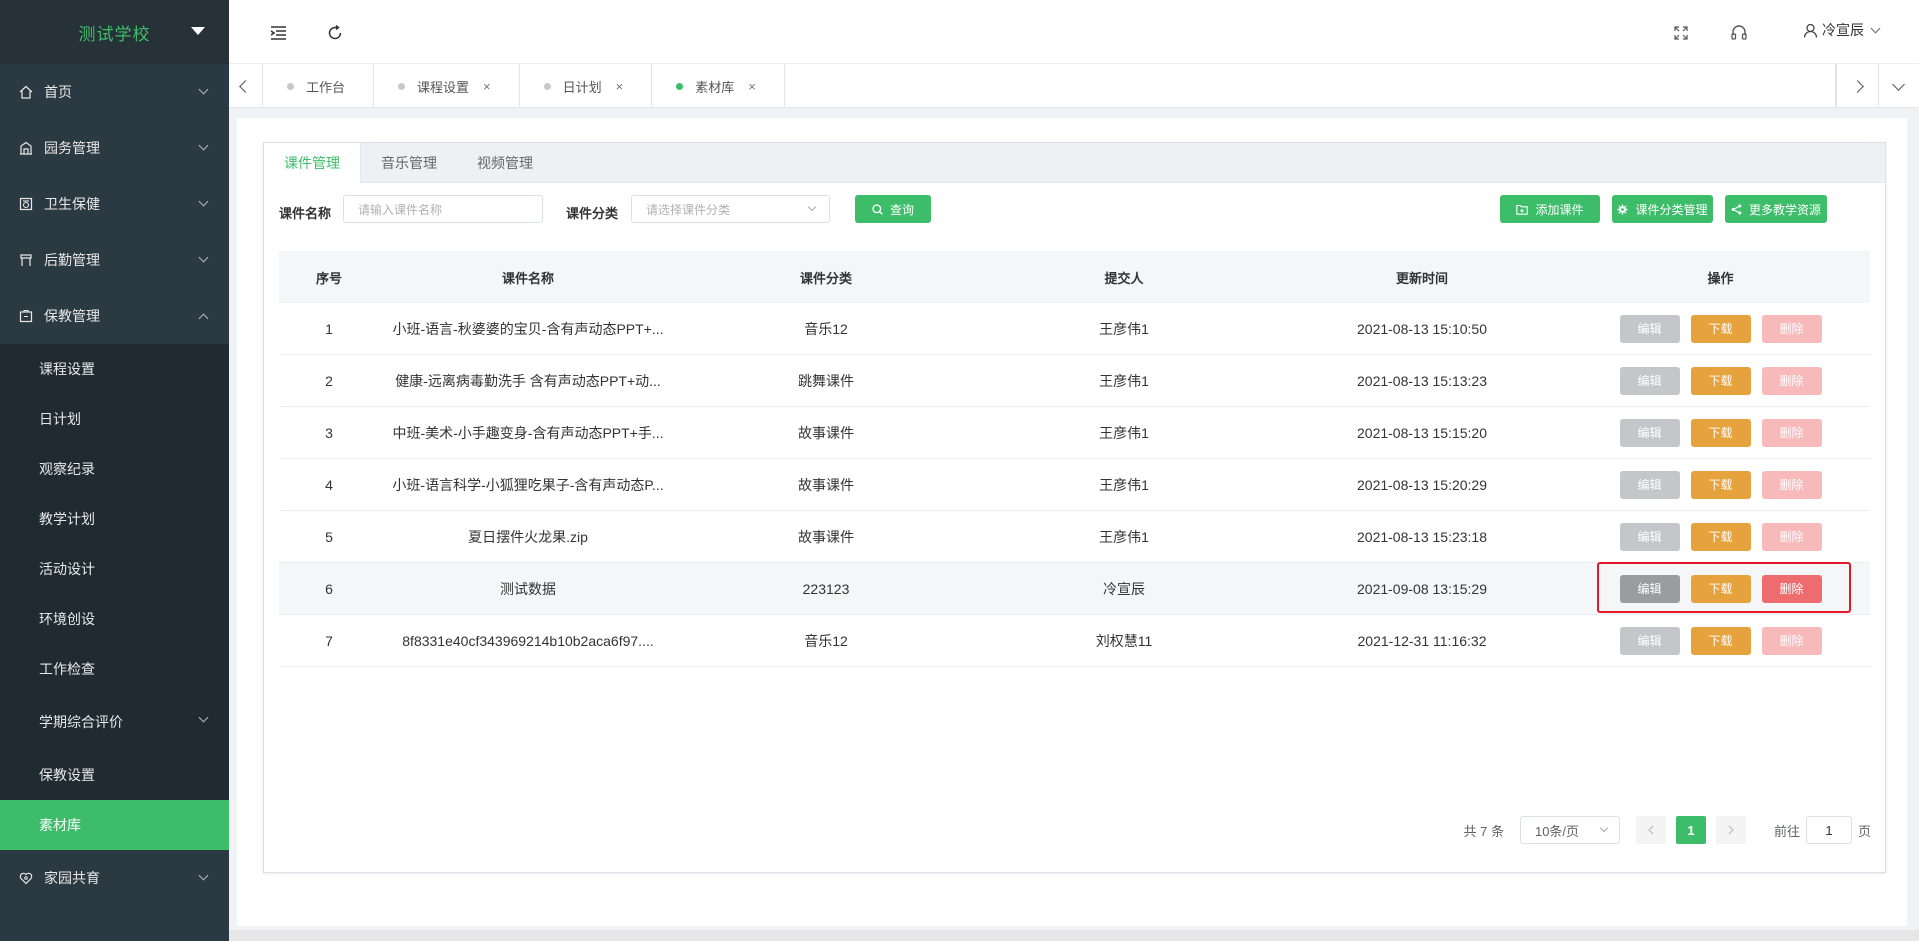  Describe the element at coordinates (1739, 33) in the screenshot. I see `headset-icon` at that location.